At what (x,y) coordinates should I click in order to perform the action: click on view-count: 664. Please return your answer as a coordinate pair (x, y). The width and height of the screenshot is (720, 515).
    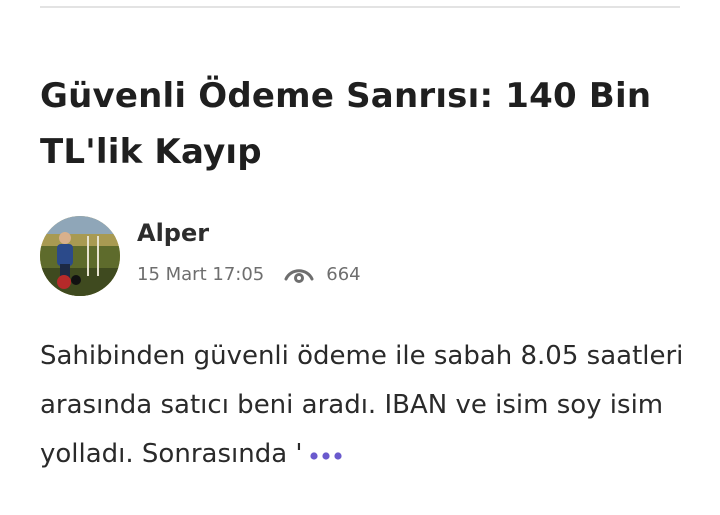
    Looking at the image, I should click on (343, 274).